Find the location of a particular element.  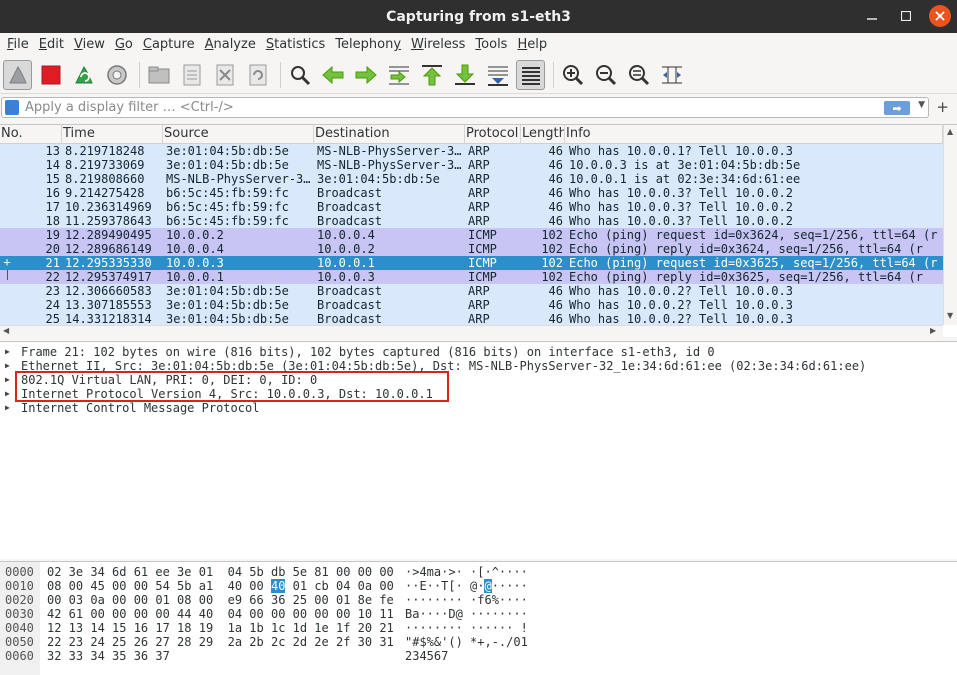

ascii-bytes: Ba····D@ ········ is located at coordinates (466, 614).